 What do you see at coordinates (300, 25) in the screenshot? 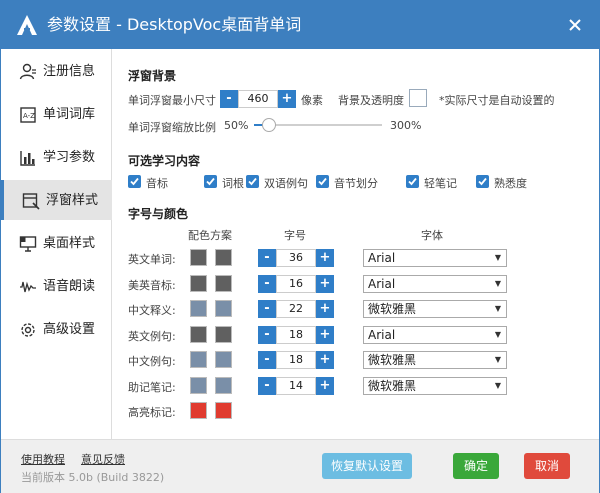
I see `title-bar: 参数设置 - DesktopVoc桌面背单词` at bounding box center [300, 25].